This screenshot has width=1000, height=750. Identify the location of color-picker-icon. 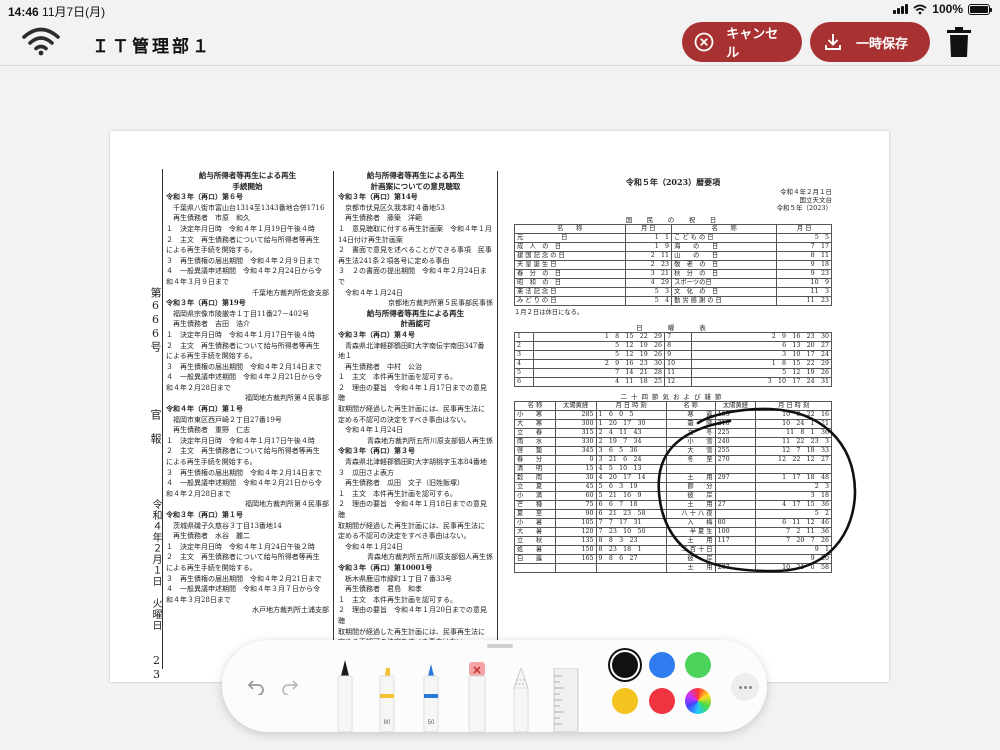
(698, 701).